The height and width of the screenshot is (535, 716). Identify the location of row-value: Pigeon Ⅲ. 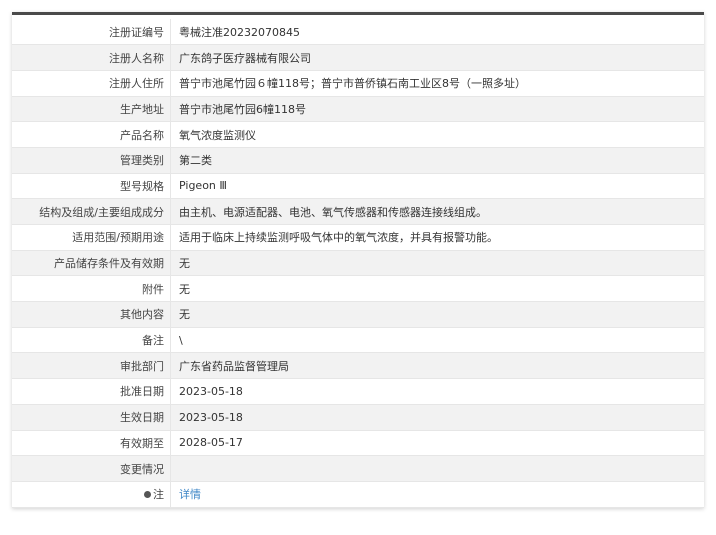
(437, 186).